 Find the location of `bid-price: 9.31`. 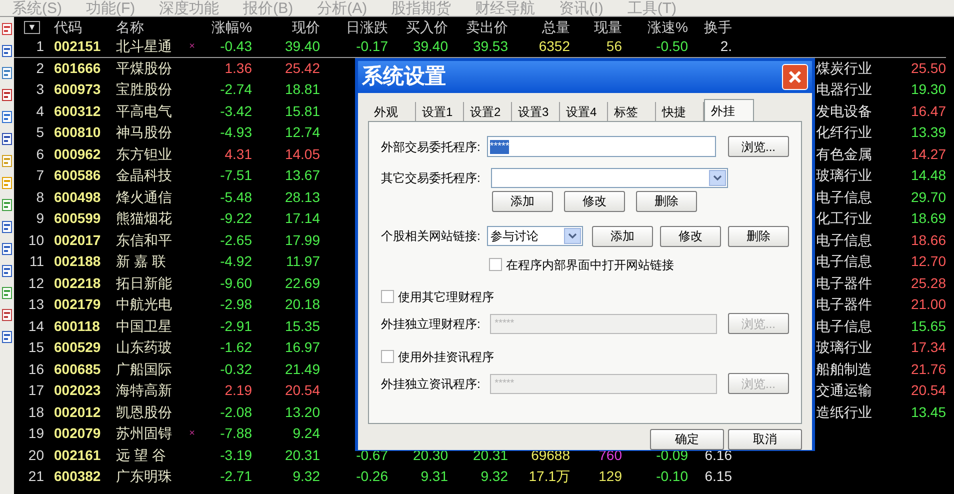

bid-price: 9.31 is located at coordinates (434, 476).